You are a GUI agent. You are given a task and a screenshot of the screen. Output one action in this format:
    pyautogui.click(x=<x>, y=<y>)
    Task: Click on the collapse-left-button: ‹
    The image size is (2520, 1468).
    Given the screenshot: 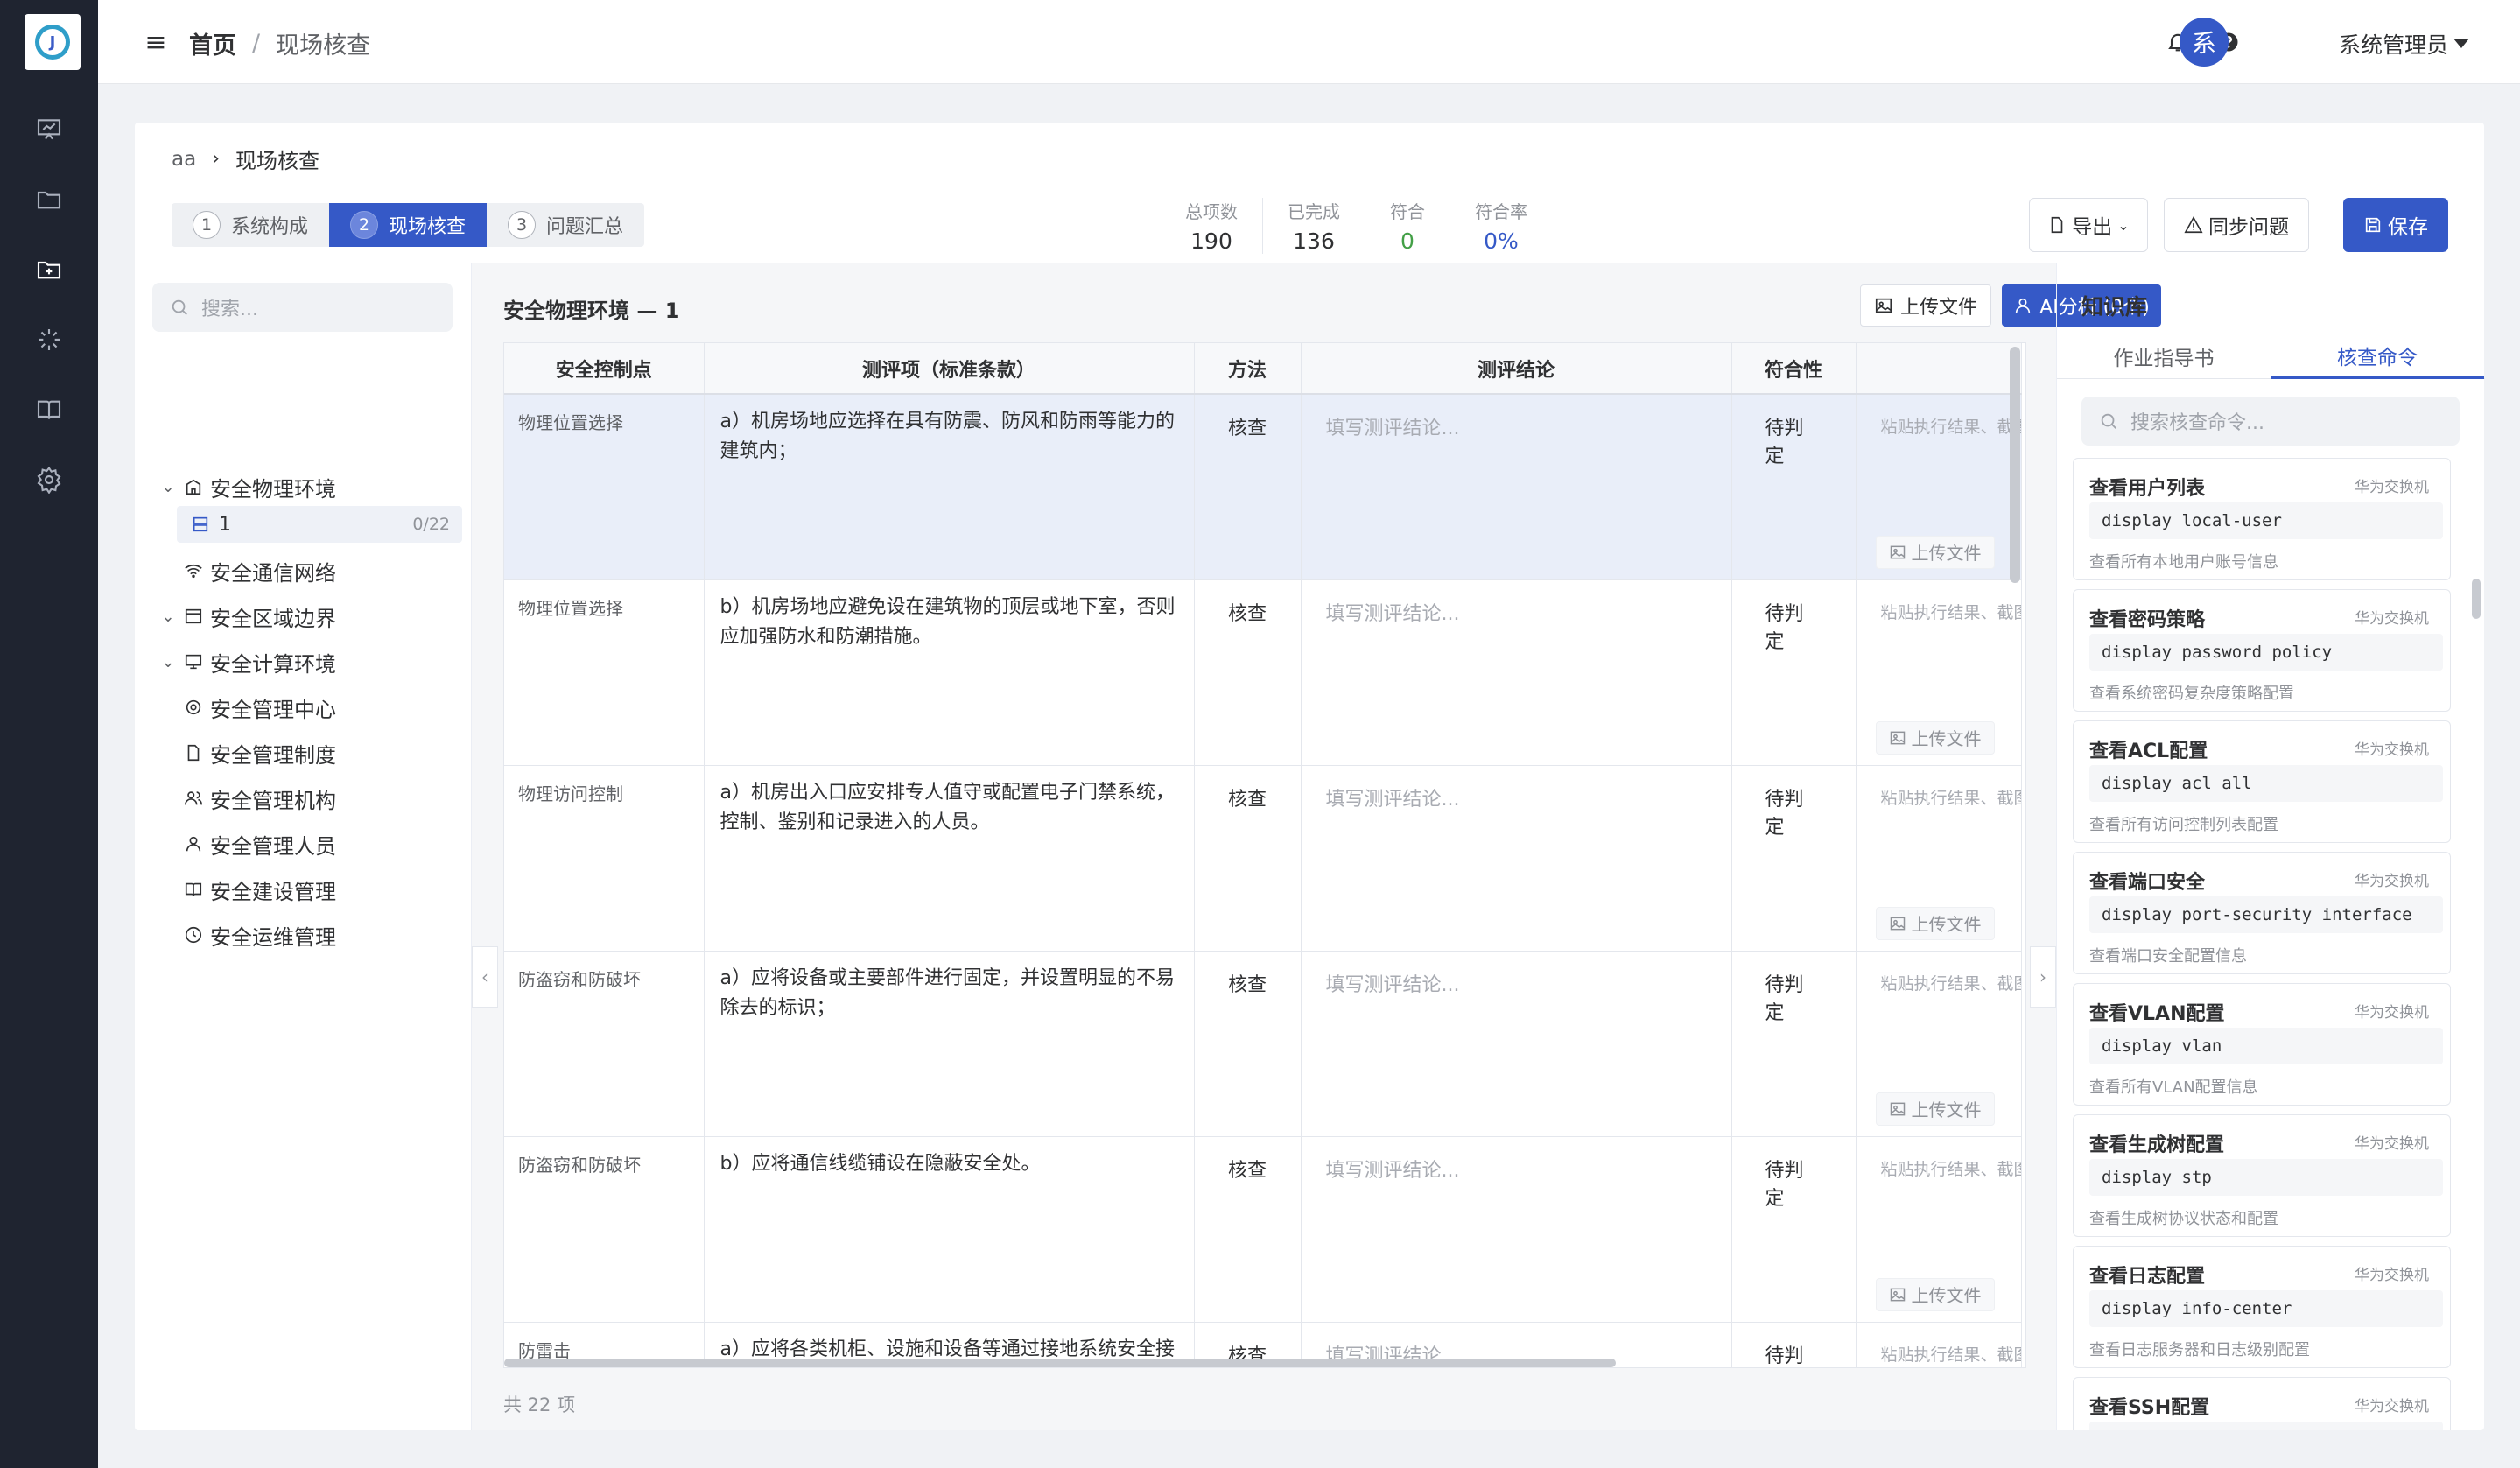 What is the action you would take?
    pyautogui.click(x=485, y=977)
    